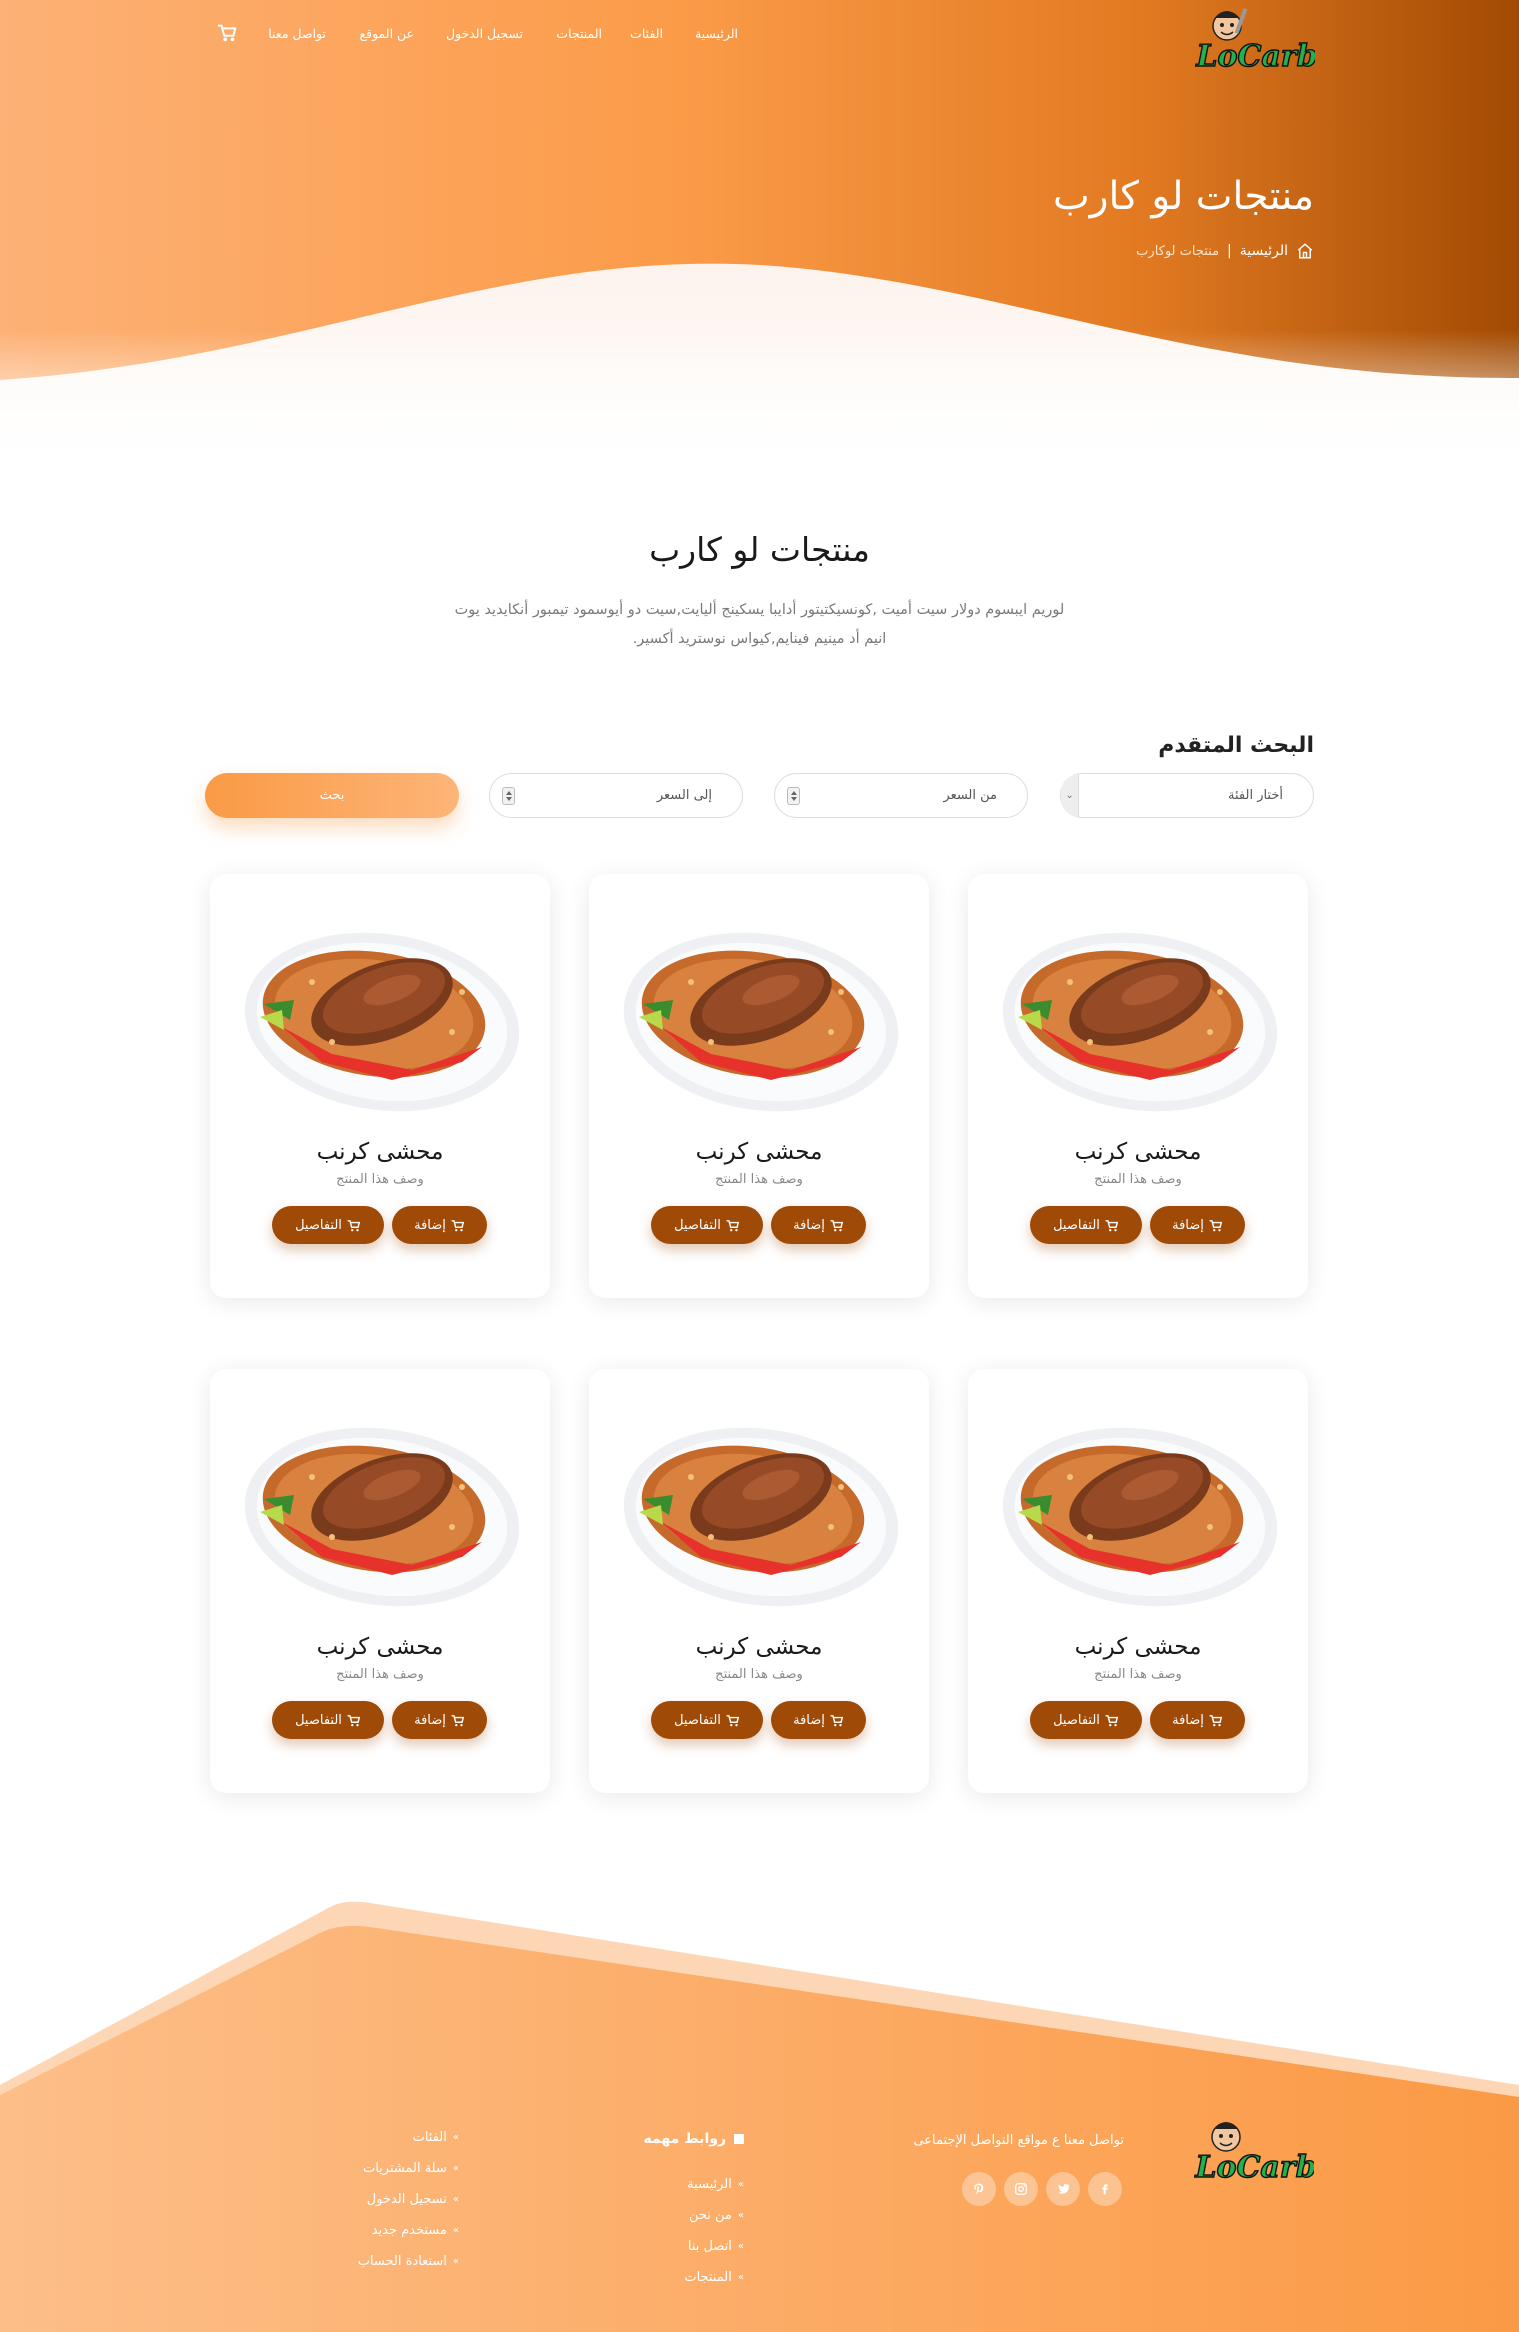 The image size is (1519, 2332). What do you see at coordinates (386, 33) in the screenshot?
I see `nav-about: عن الموقع` at bounding box center [386, 33].